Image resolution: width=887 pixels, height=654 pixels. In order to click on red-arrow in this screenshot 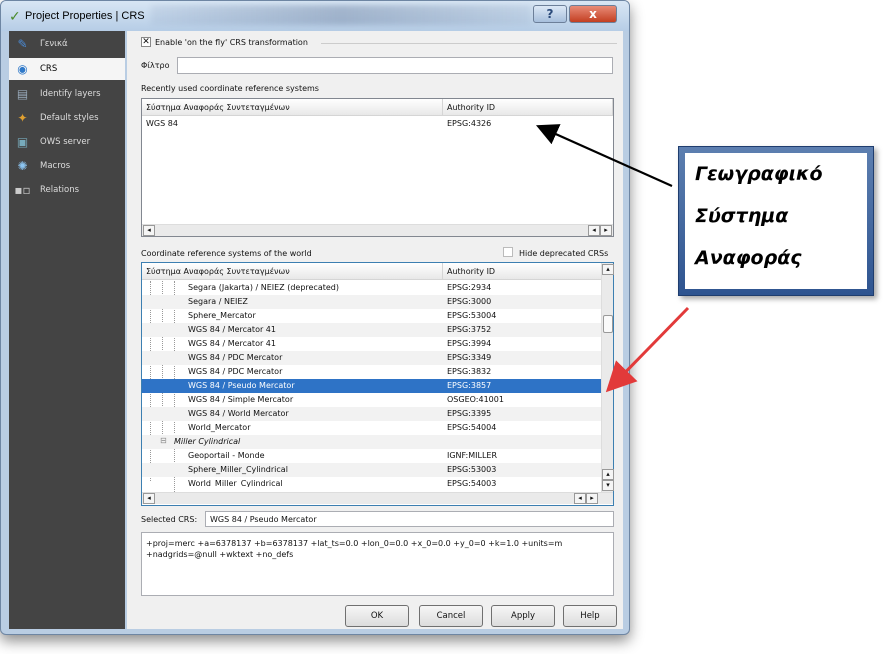, I will do `click(647, 349)`.